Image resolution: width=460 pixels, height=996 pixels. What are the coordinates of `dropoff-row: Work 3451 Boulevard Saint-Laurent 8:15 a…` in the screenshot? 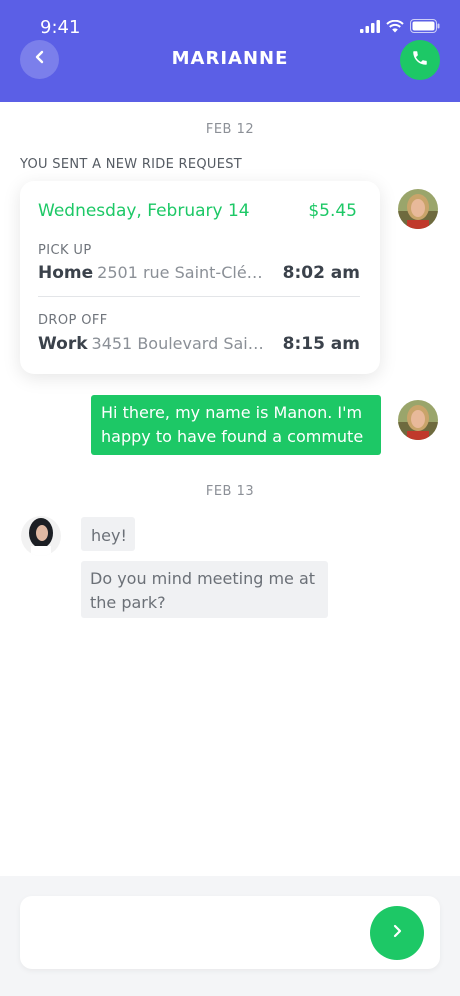 It's located at (199, 344).